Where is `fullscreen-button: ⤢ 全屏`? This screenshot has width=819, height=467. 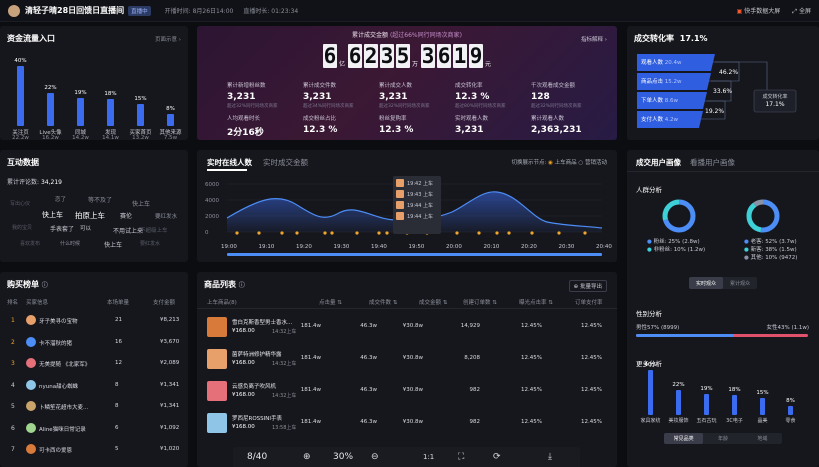 fullscreen-button: ⤢ 全屏 is located at coordinates (801, 11).